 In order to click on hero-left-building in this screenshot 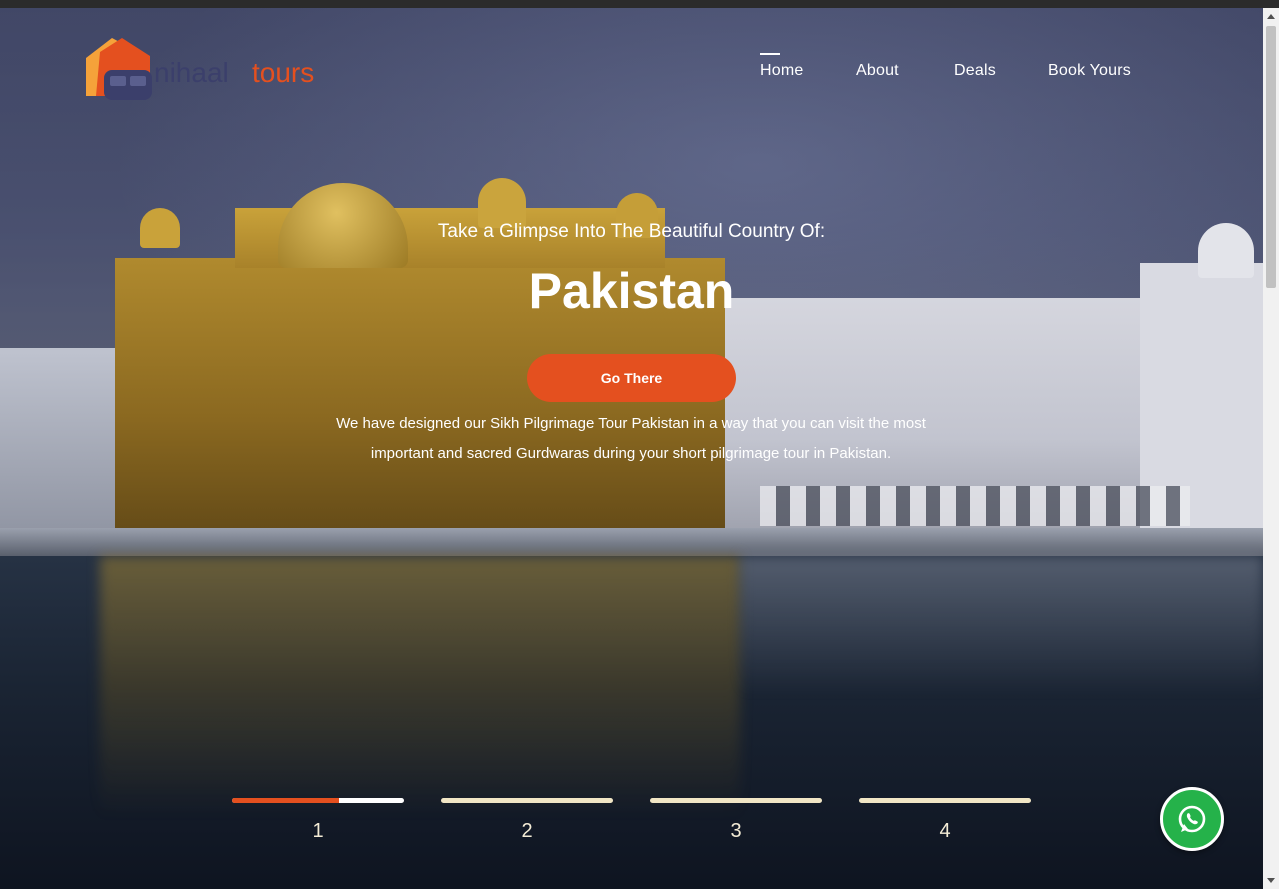, I will do `click(60, 443)`.